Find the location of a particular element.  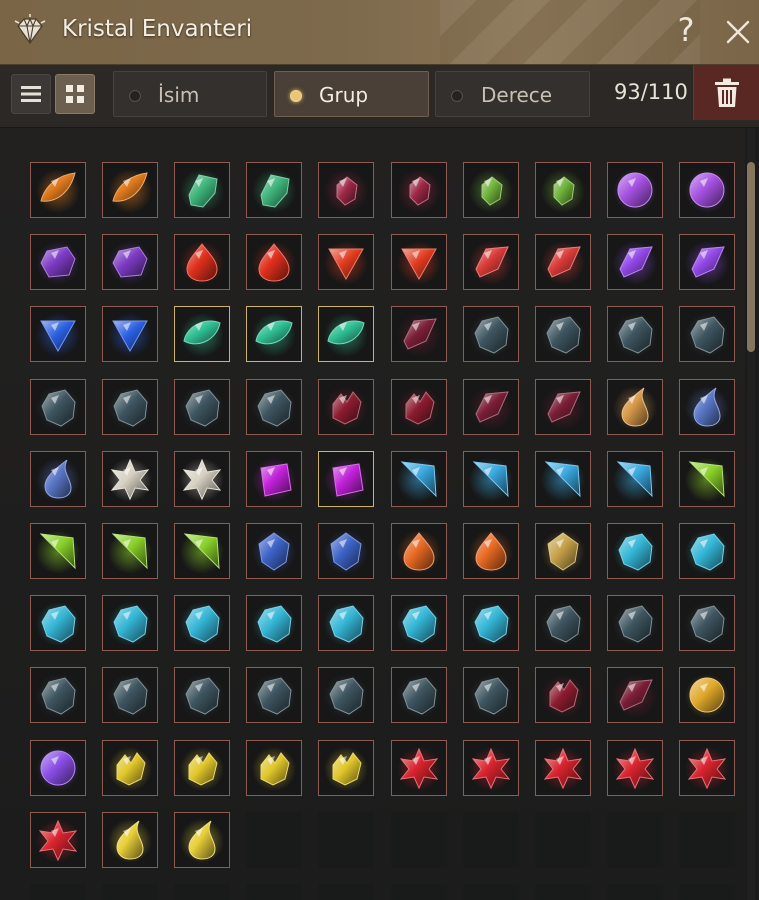

scrollbar-thumb is located at coordinates (751, 257).